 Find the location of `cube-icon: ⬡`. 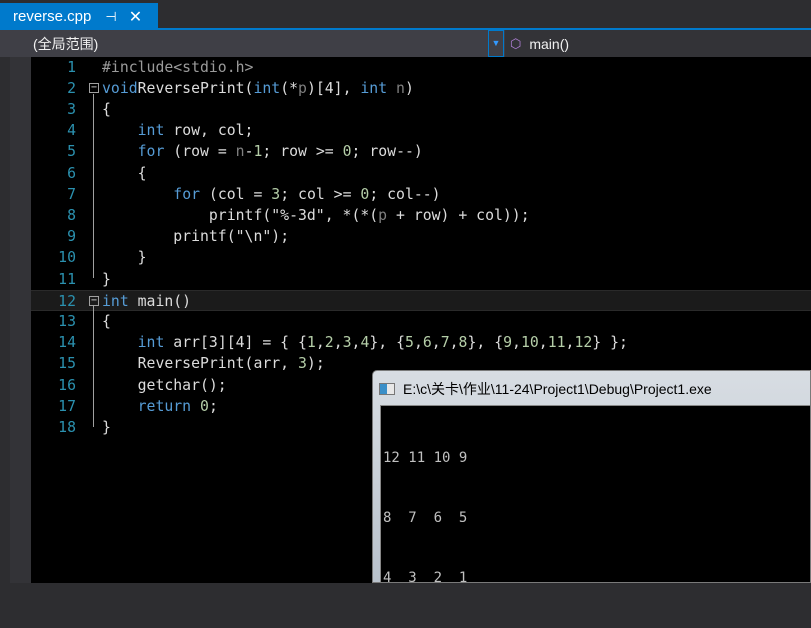

cube-icon: ⬡ is located at coordinates (516, 43).